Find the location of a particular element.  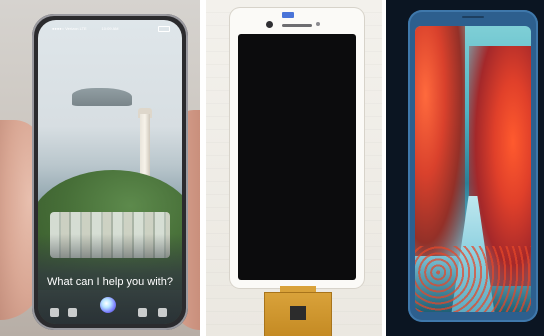

info-icon is located at coordinates (142, 312).